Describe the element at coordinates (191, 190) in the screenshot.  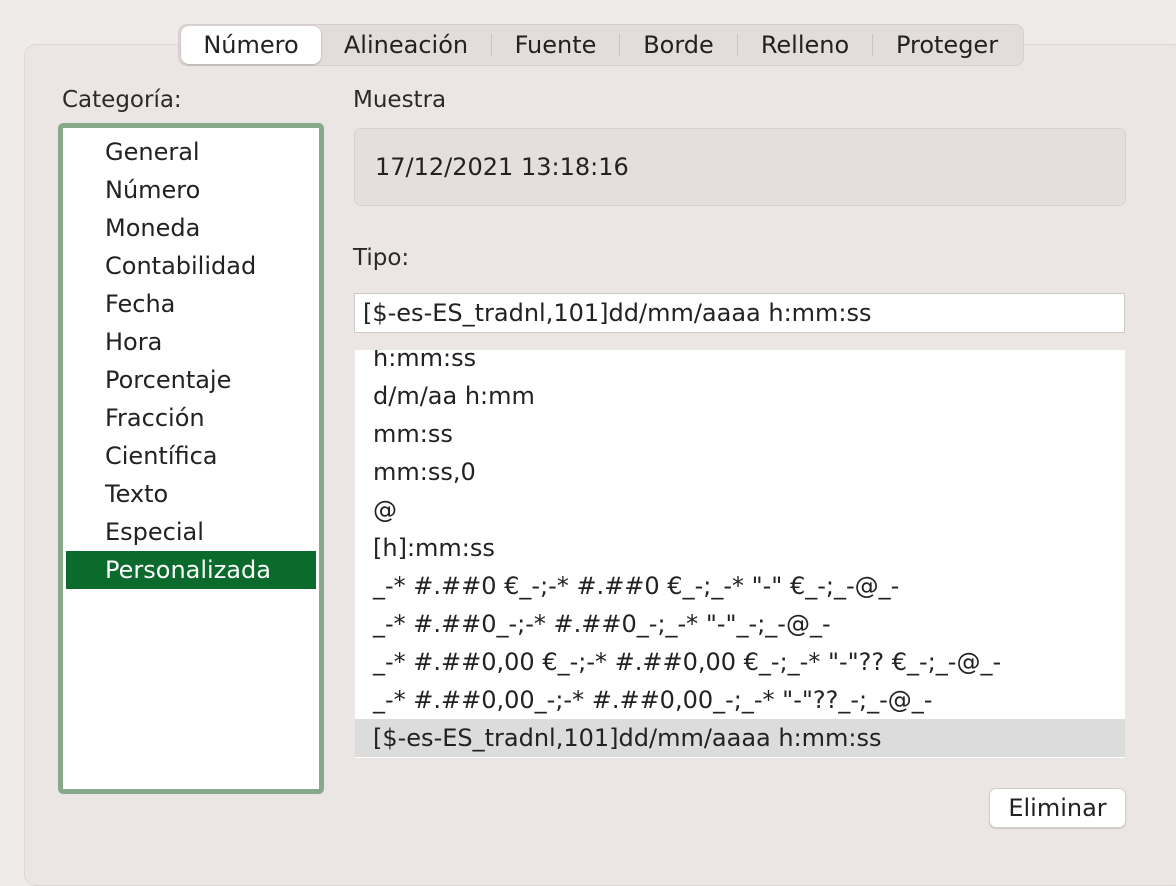
I see `category-item-numero: Número` at that location.